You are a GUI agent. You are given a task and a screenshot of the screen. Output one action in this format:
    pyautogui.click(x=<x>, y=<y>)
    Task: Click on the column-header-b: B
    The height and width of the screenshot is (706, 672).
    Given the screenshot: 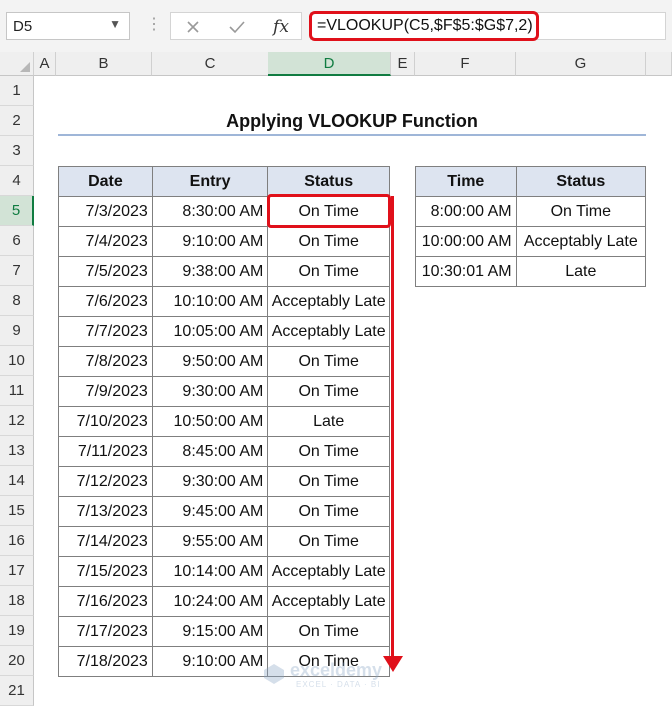 What is the action you would take?
    pyautogui.click(x=104, y=64)
    